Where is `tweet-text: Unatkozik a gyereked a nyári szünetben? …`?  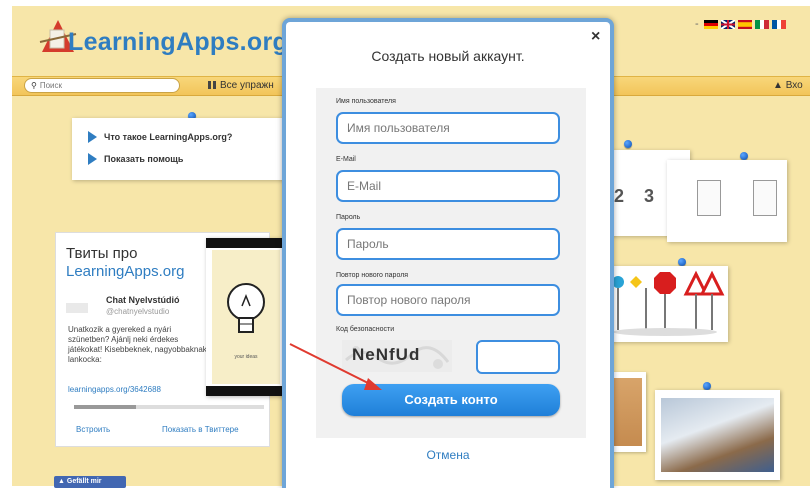
tweet-text: Unatkozik a gyereked a nyári szünetben? … is located at coordinates (137, 344).